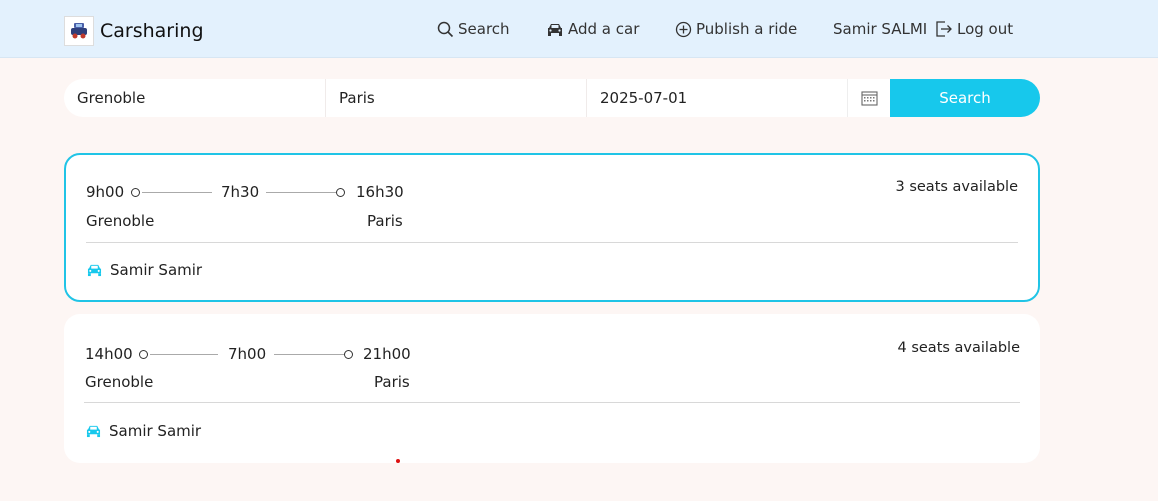 The height and width of the screenshot is (501, 1158). I want to click on nav-add-car-link: Add a car, so click(592, 29).